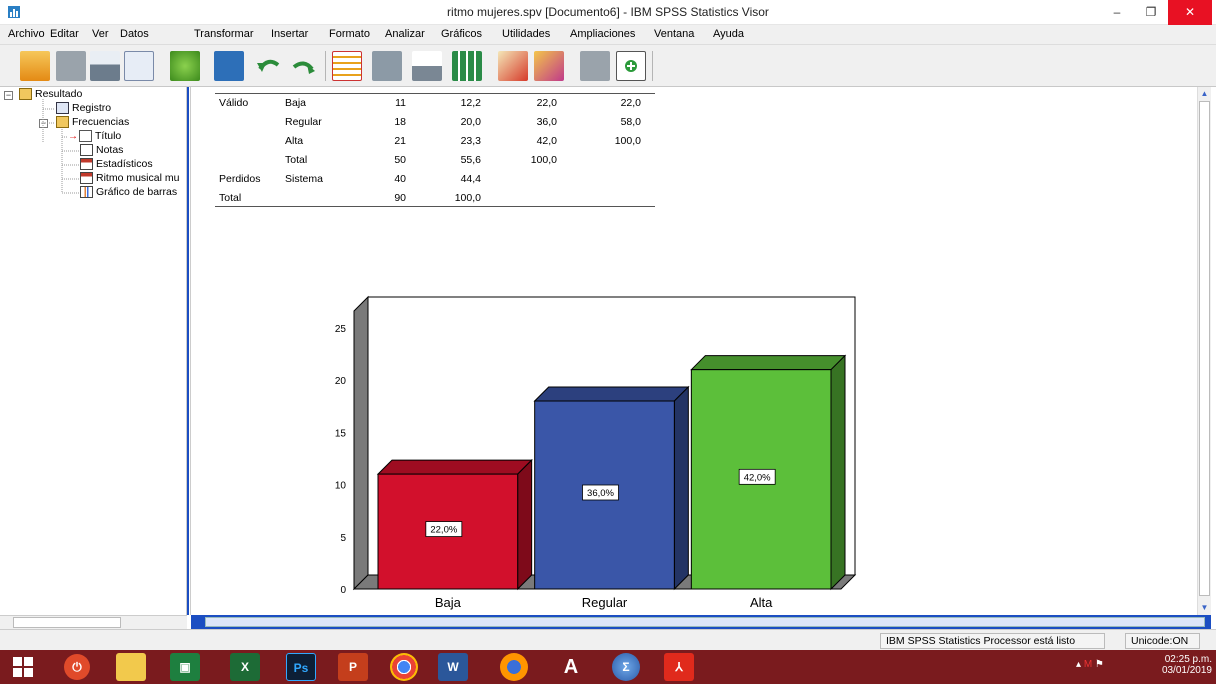 This screenshot has height=690, width=1216. What do you see at coordinates (470, 179) in the screenshot?
I see `cell-percent: 44,4` at bounding box center [470, 179].